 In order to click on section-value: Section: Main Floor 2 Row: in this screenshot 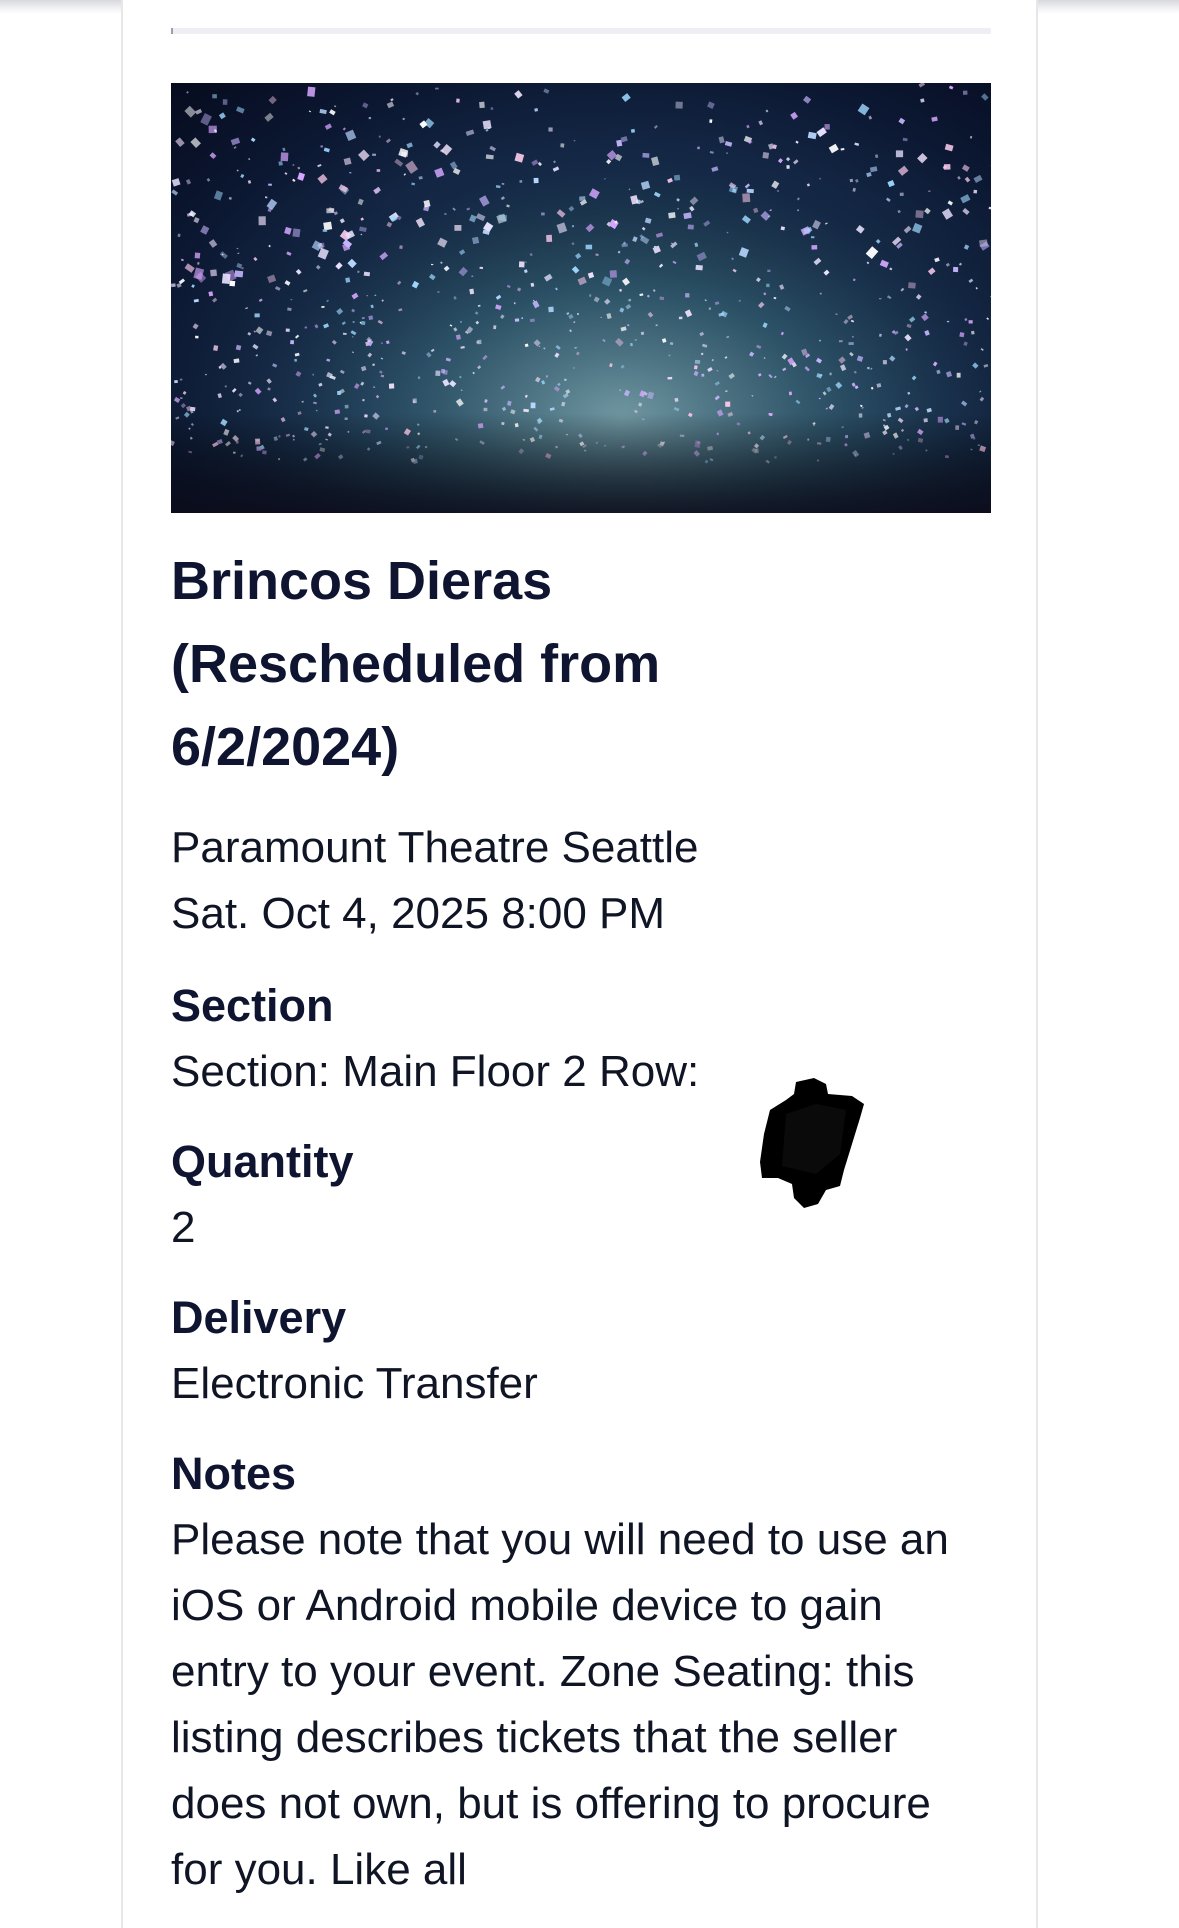, I will do `click(435, 1071)`.